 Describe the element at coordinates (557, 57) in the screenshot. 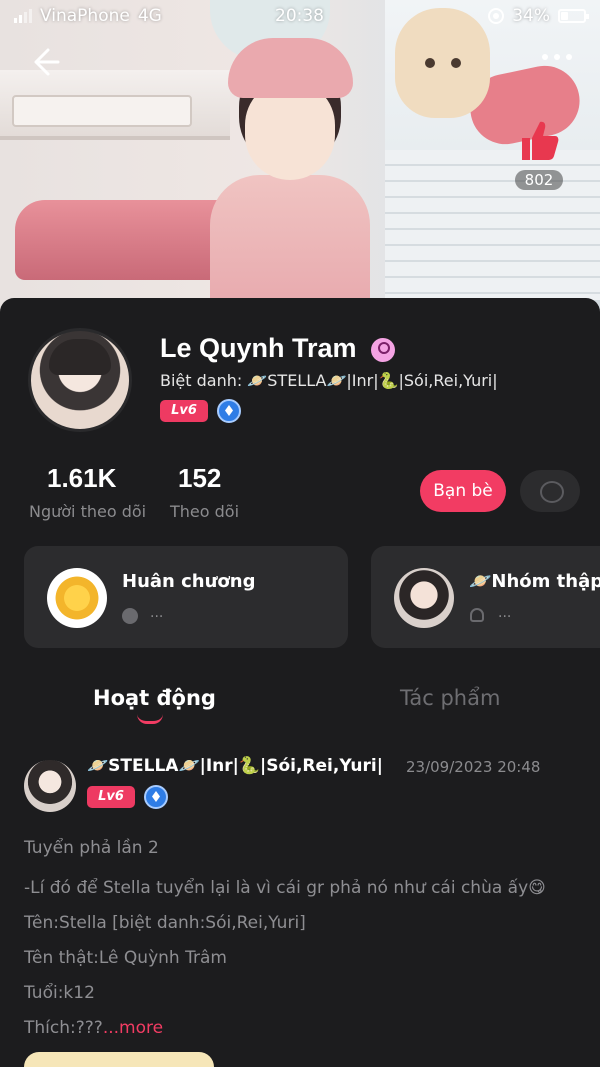

I see `more-options-button` at that location.